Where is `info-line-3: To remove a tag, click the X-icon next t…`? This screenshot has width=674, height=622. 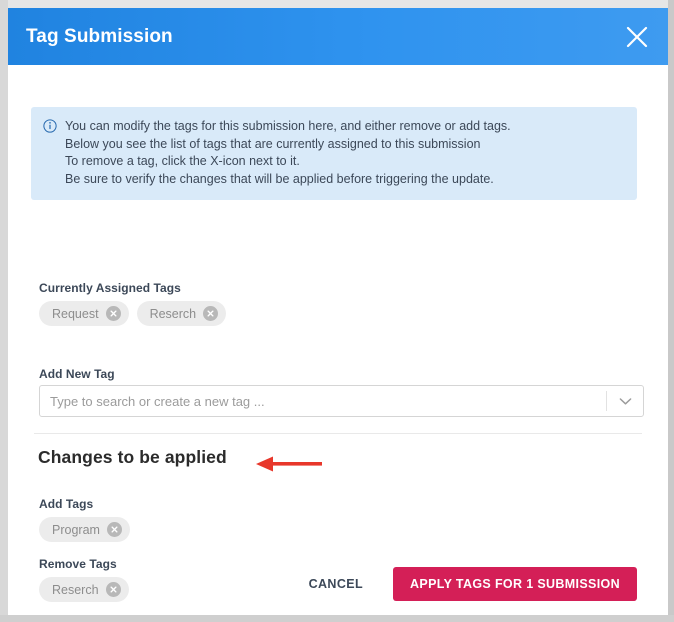
info-line-3: To remove a tag, click the X-icon next t… is located at coordinates (182, 161).